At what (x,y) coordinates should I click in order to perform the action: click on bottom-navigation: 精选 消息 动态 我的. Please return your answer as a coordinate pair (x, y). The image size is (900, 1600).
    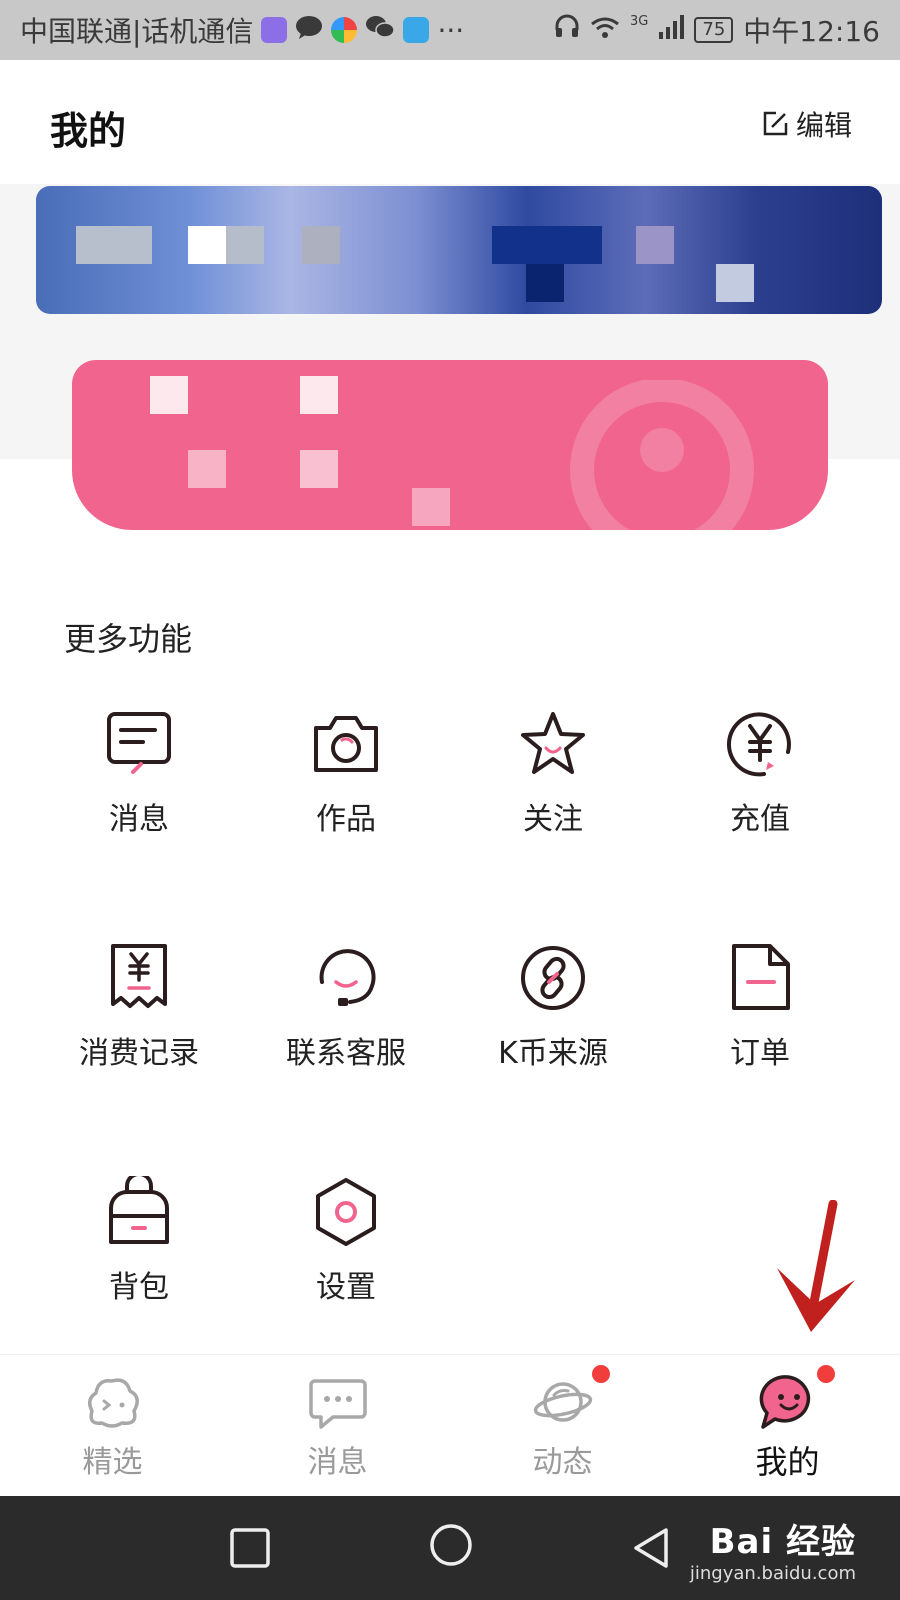
    Looking at the image, I should click on (450, 1425).